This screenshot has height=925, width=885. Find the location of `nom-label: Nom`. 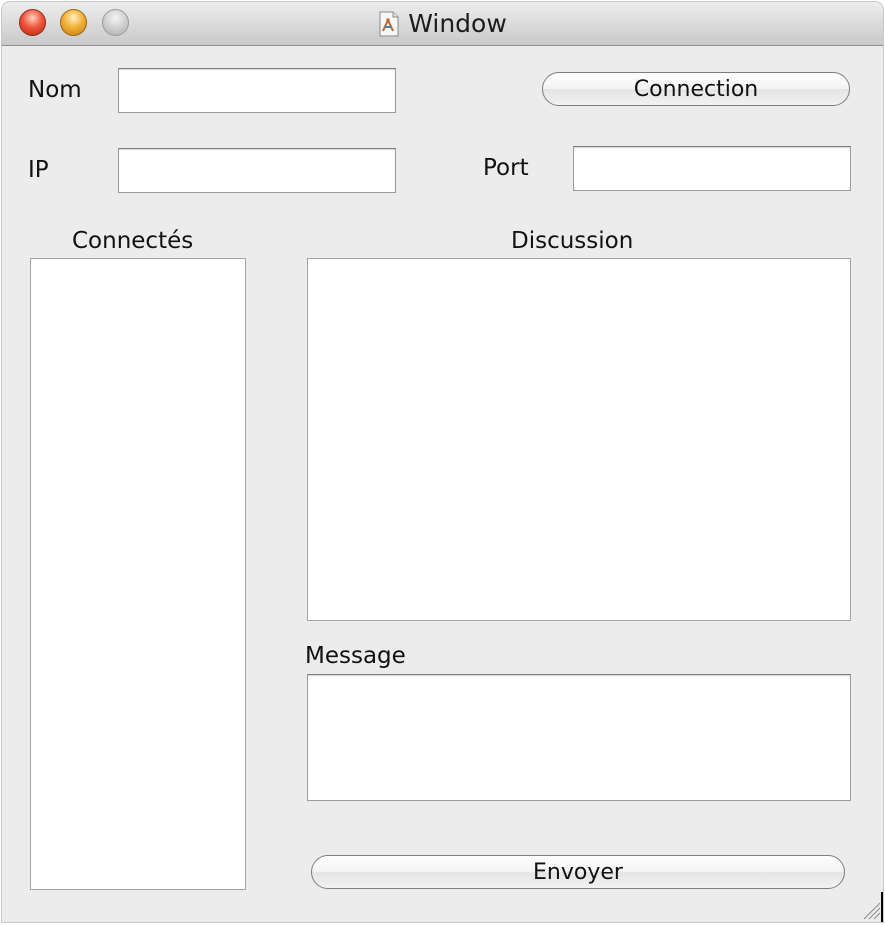

nom-label: Nom is located at coordinates (55, 90).